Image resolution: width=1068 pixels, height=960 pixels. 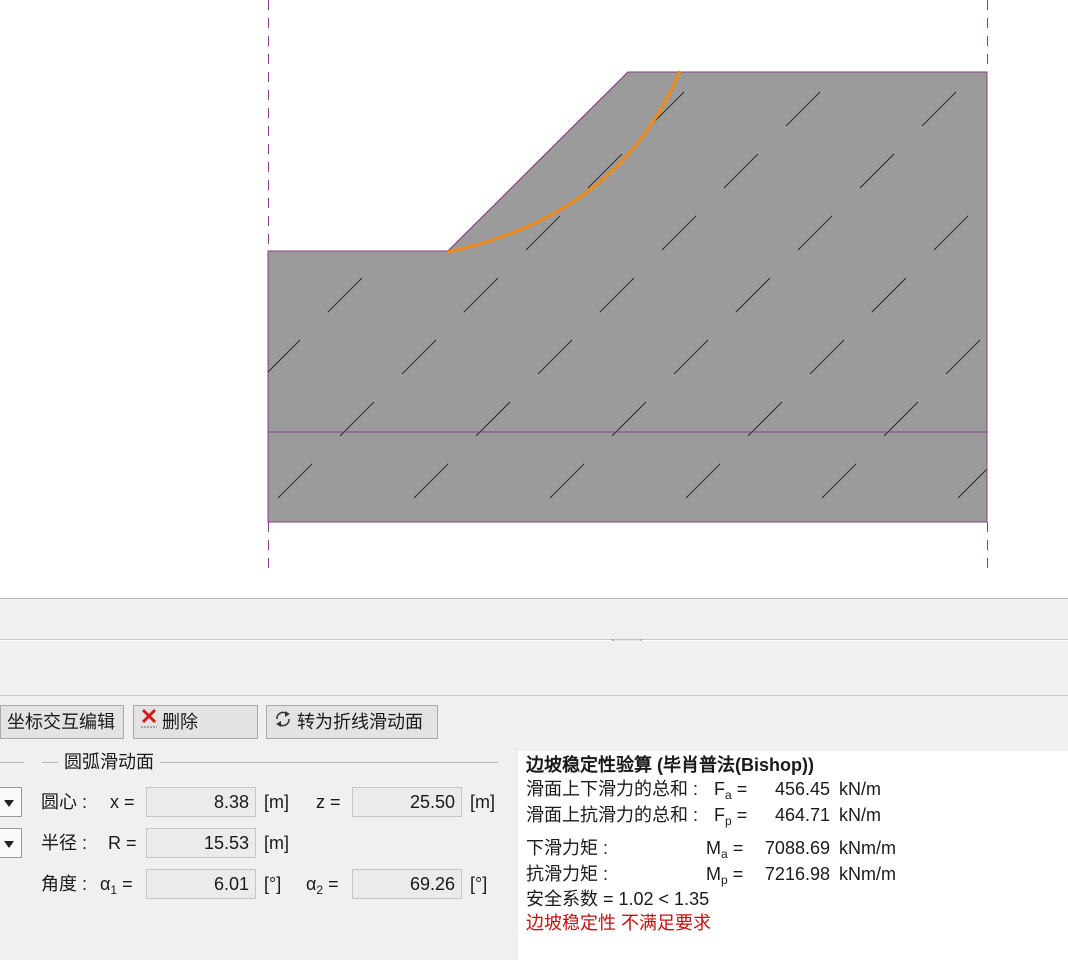 What do you see at coordinates (273, 884) in the screenshot?
I see `alpha1-unit: [°]` at bounding box center [273, 884].